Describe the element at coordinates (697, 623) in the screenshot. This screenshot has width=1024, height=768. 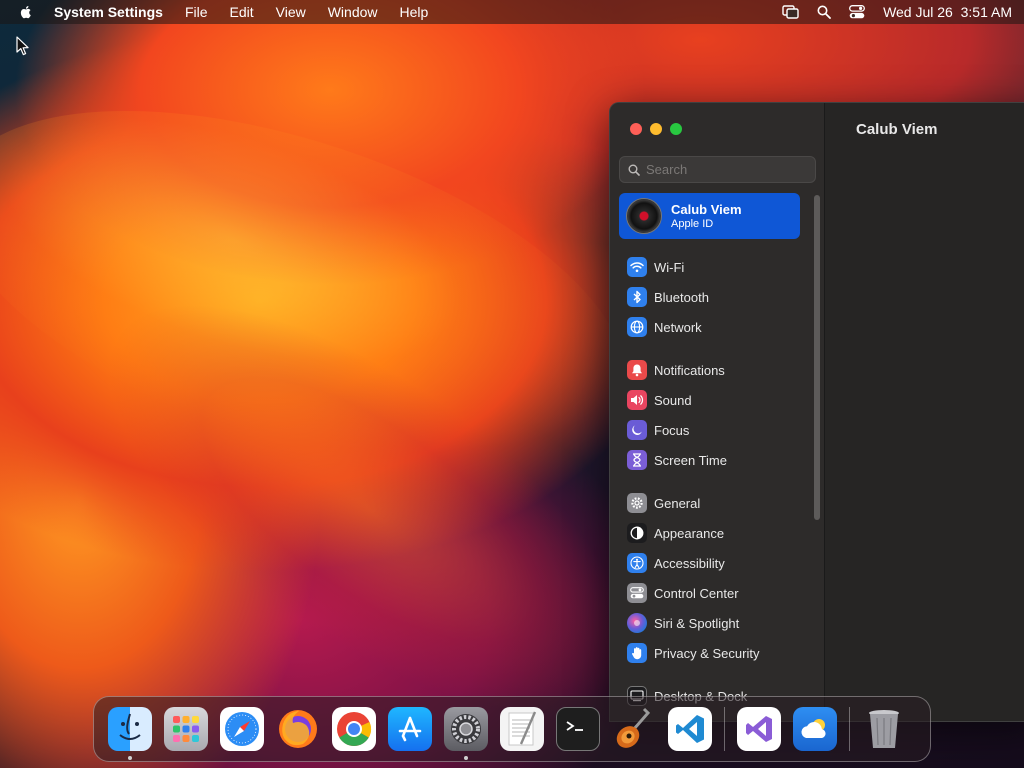
I see `sidebar-item-label: Siri & Spotlight` at that location.